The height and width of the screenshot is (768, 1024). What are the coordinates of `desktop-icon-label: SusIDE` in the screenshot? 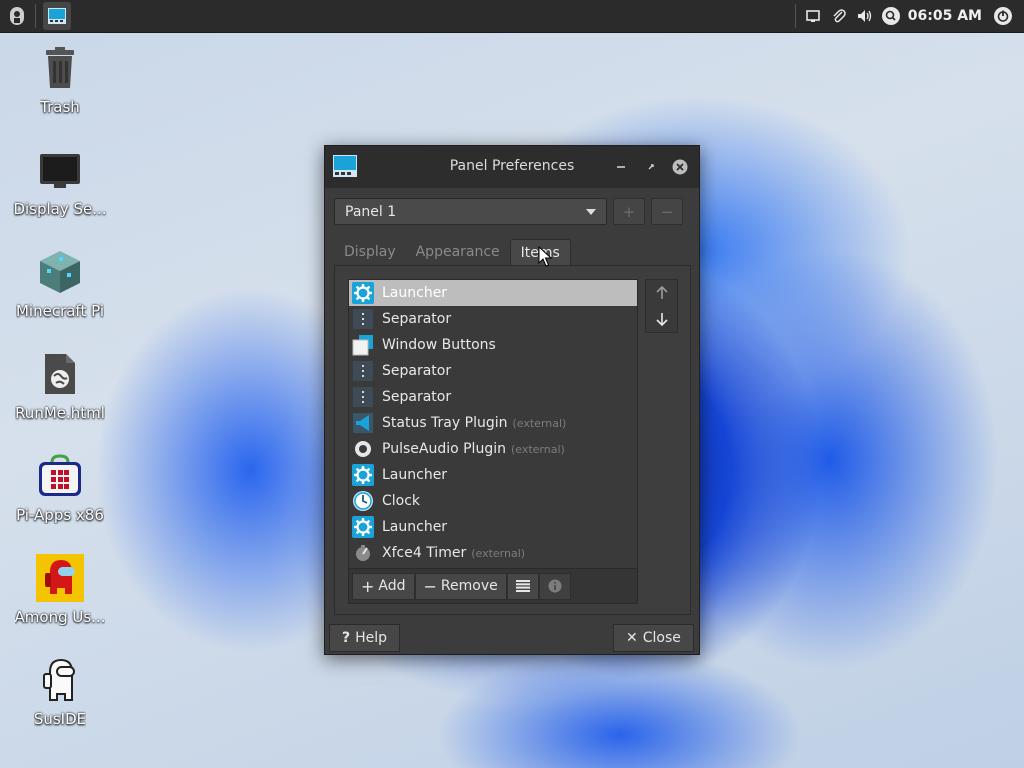 It's located at (60, 719).